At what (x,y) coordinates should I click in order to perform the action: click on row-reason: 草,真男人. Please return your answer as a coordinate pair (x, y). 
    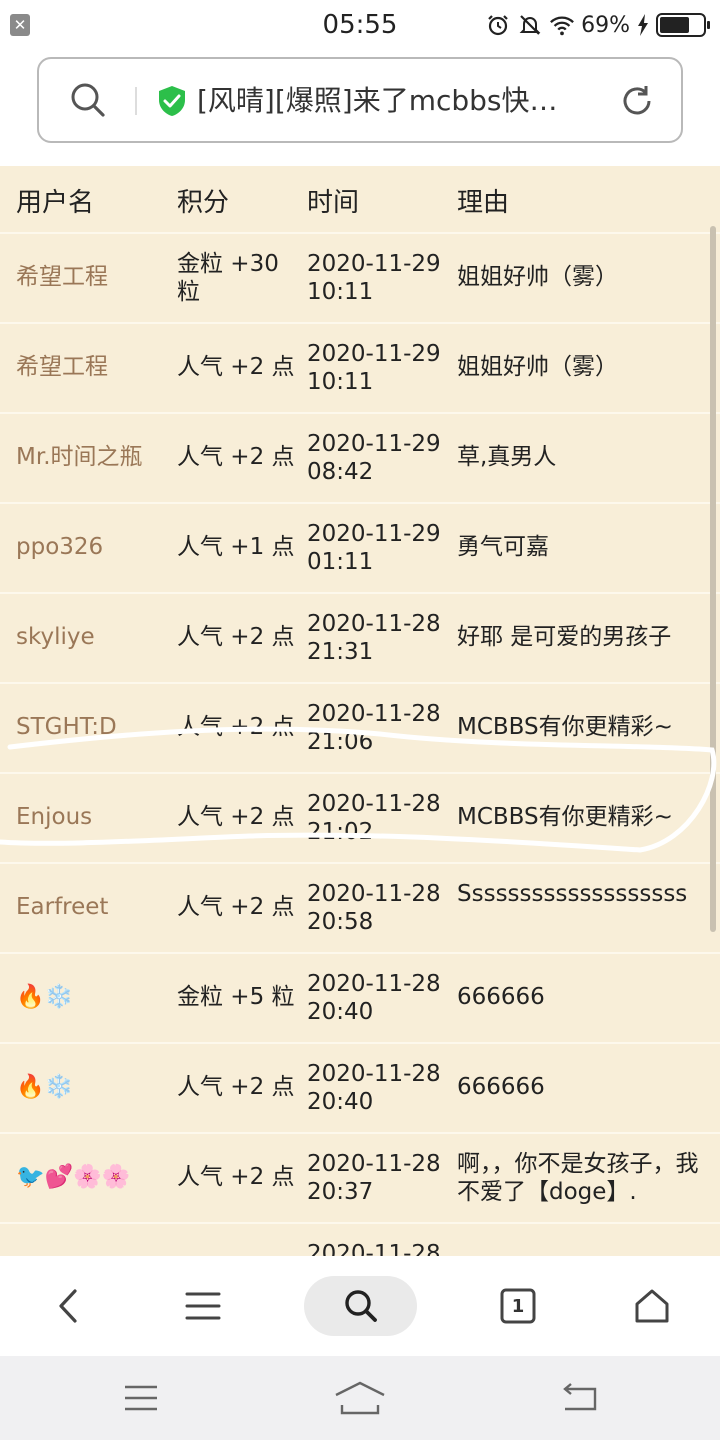
    Looking at the image, I should click on (507, 457).